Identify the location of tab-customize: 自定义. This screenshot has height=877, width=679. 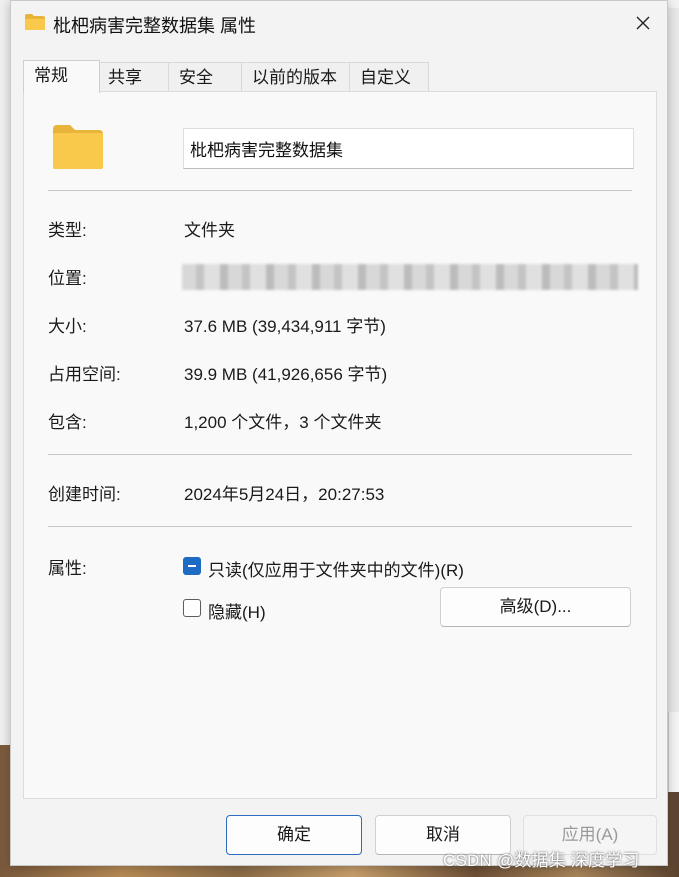
(389, 77).